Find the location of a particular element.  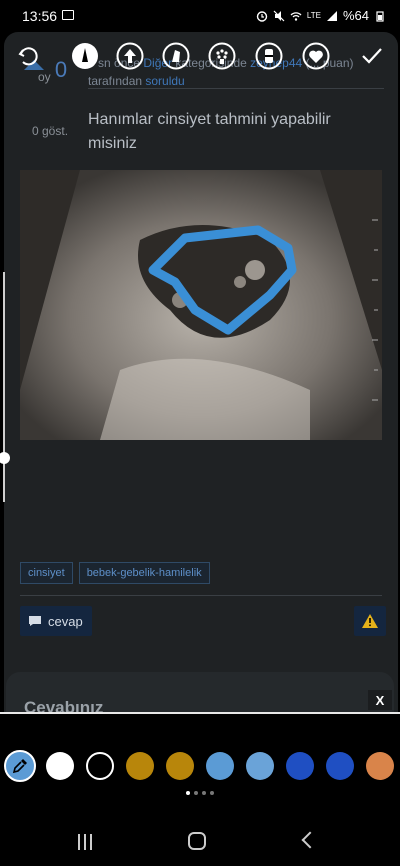

battery-icon is located at coordinates (380, 16).